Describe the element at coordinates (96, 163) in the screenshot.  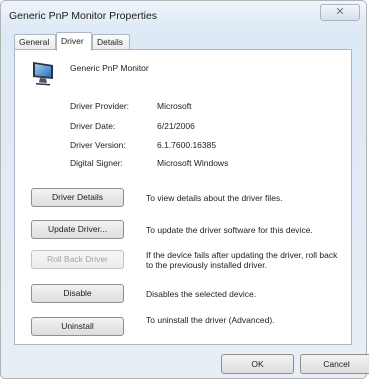
I see `digital-signer-label: Digital Signer:` at that location.